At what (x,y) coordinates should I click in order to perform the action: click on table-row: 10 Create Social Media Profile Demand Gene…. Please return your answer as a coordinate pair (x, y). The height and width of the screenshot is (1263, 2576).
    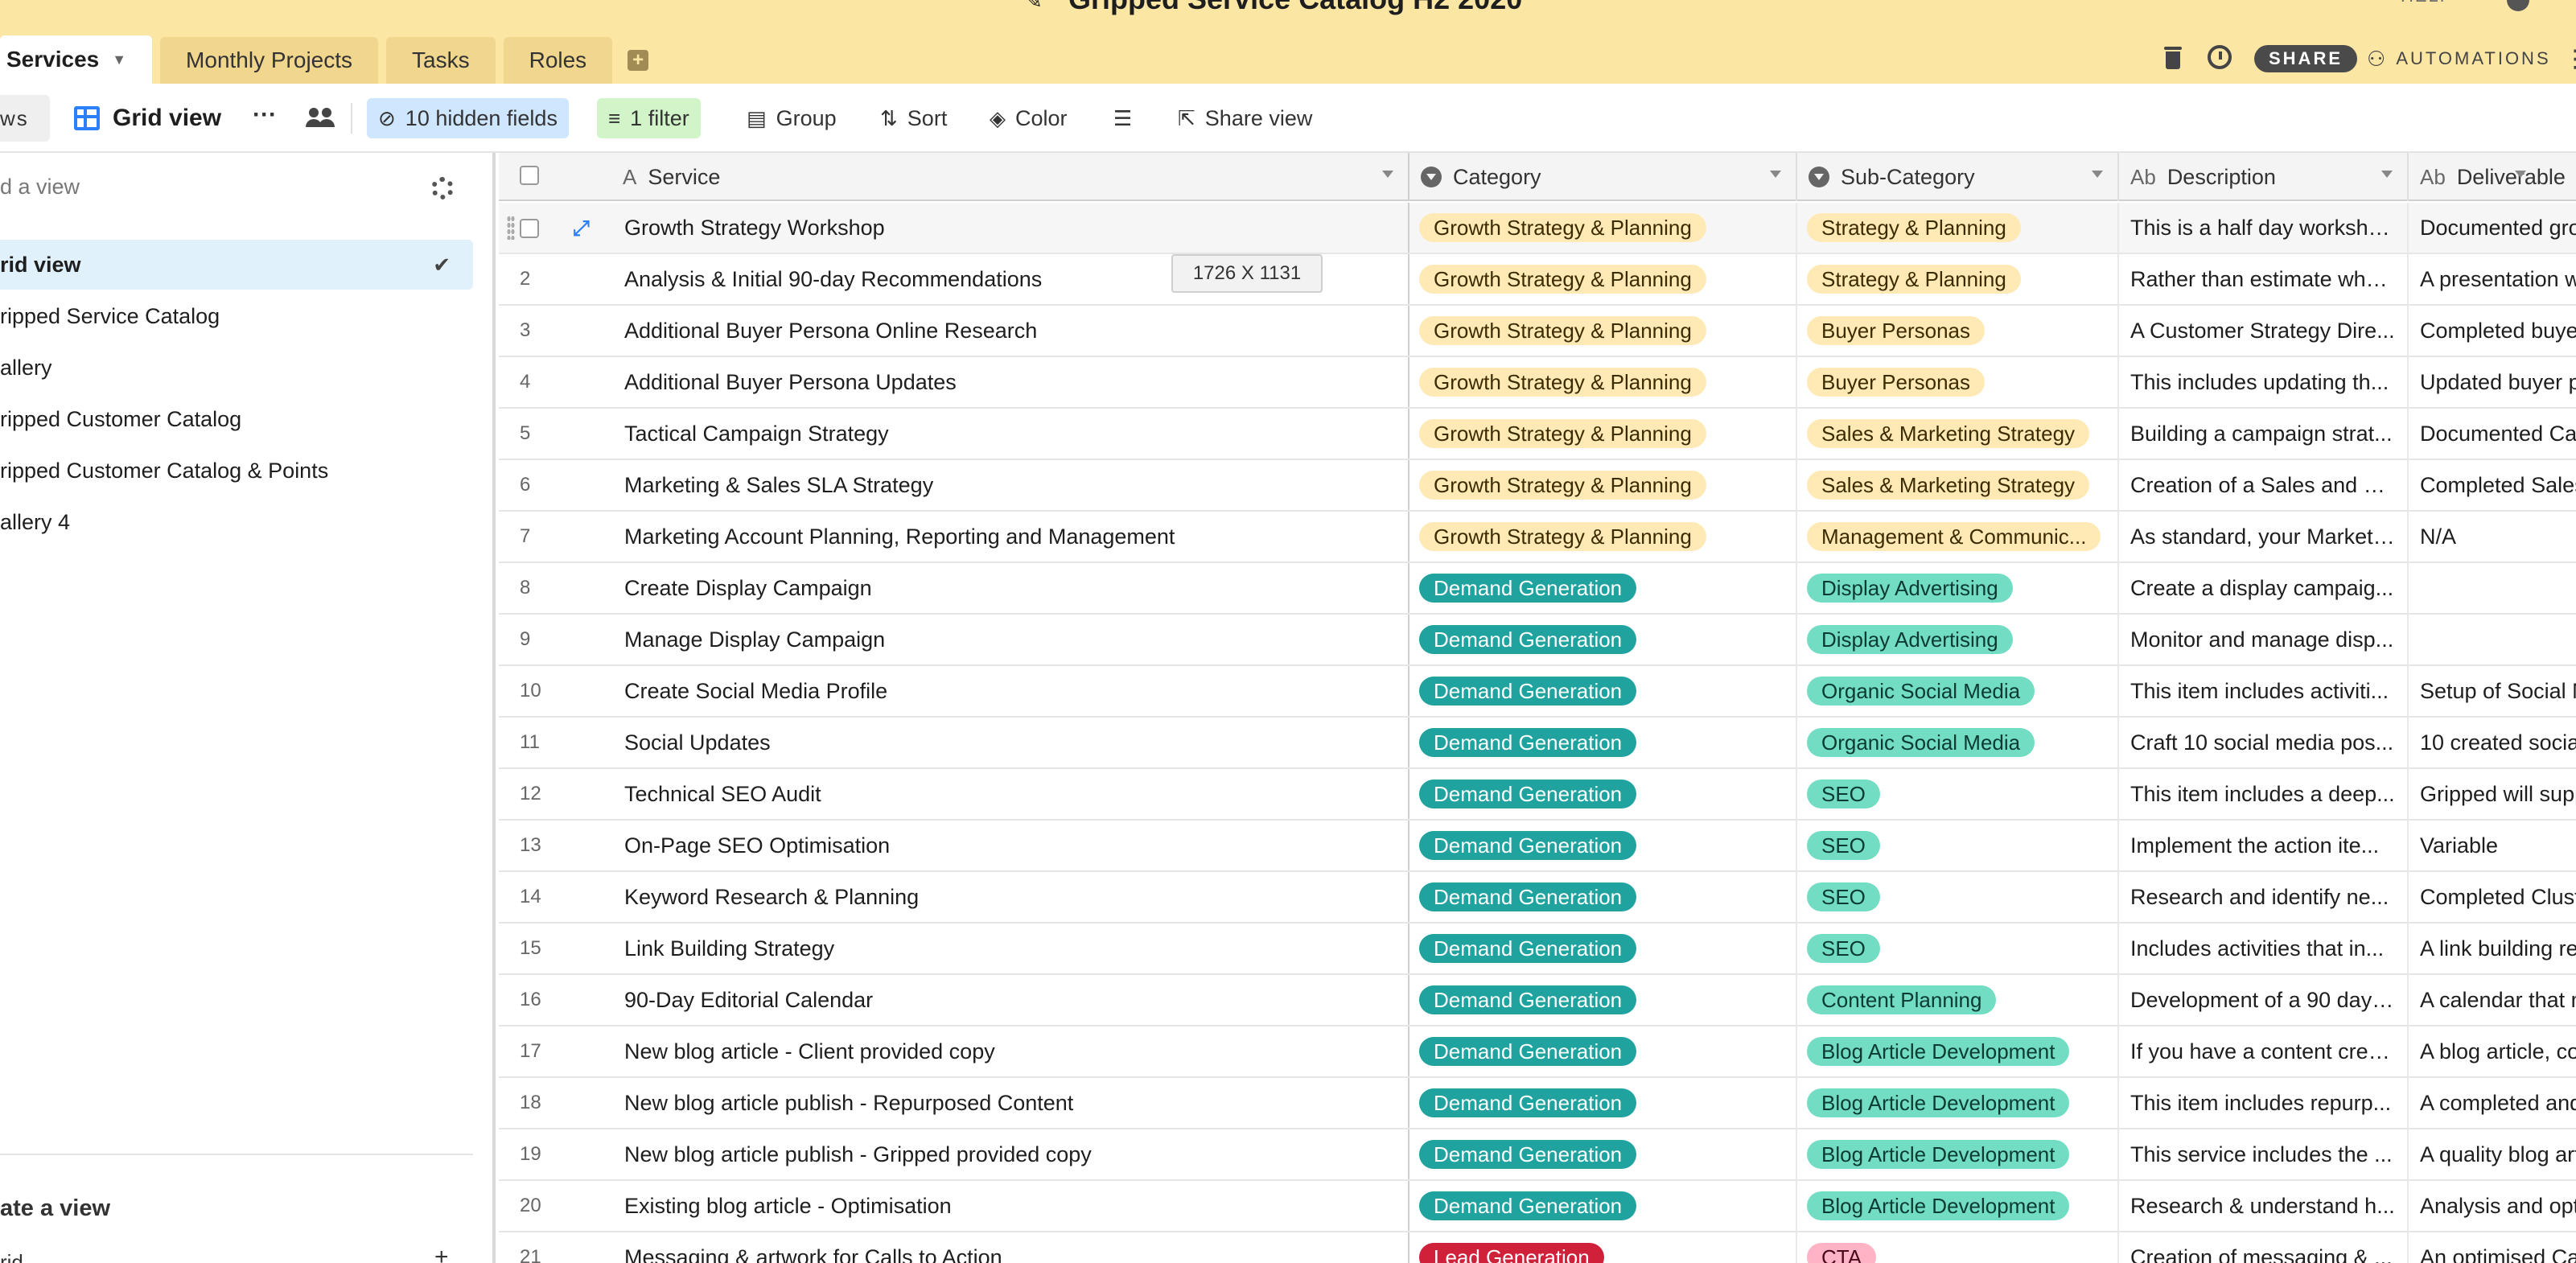
    Looking at the image, I should click on (1537, 692).